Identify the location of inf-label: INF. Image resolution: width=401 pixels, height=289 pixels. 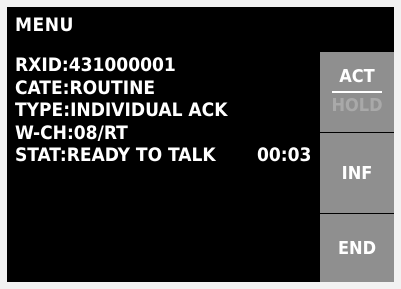
(357, 173).